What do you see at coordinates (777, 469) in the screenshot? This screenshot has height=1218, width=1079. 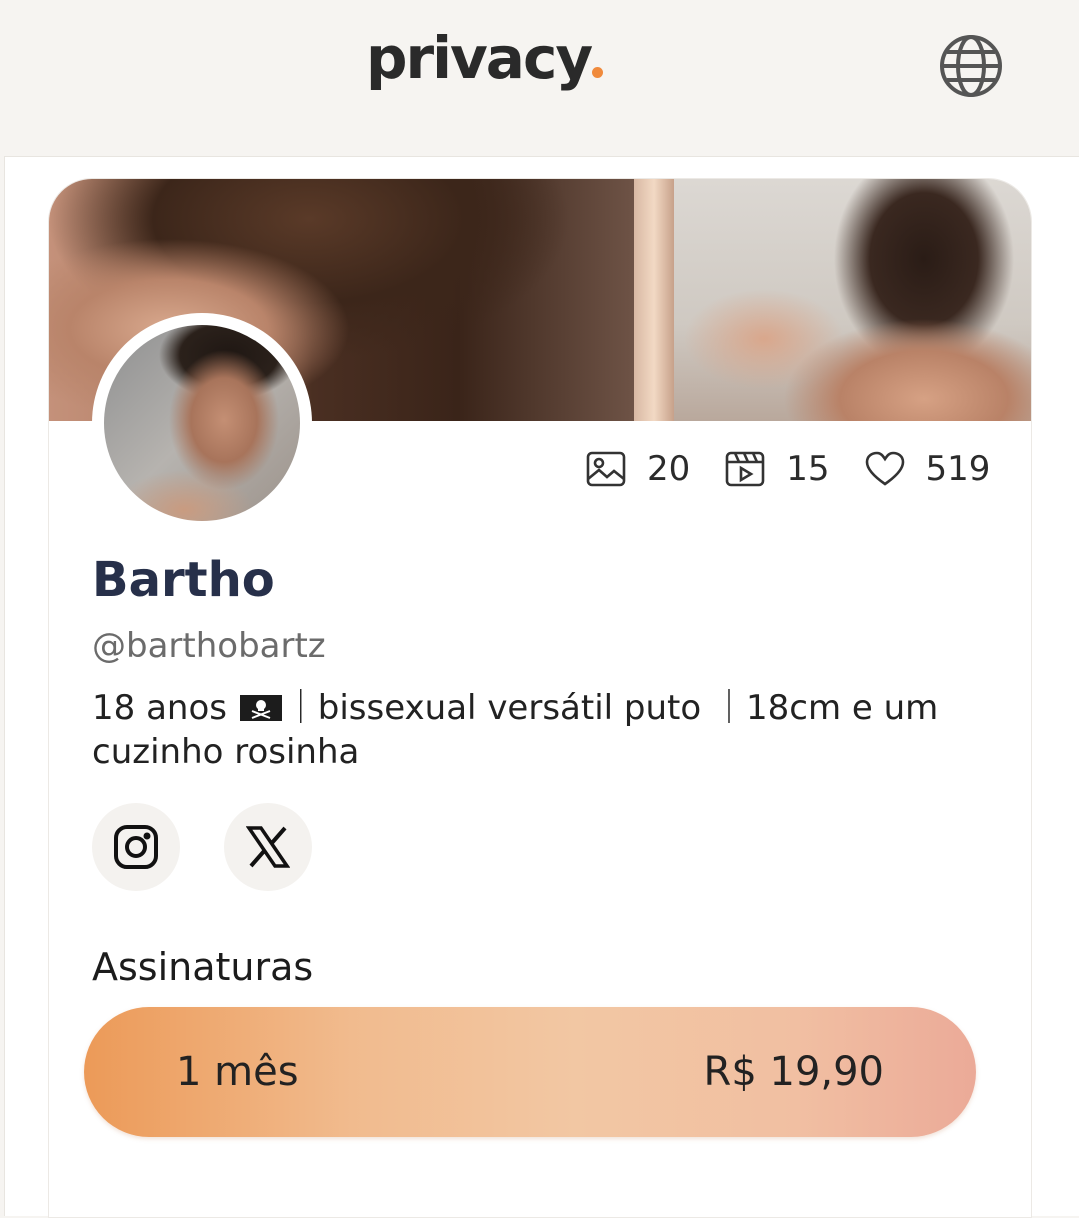 I see `stat-videos: 15` at bounding box center [777, 469].